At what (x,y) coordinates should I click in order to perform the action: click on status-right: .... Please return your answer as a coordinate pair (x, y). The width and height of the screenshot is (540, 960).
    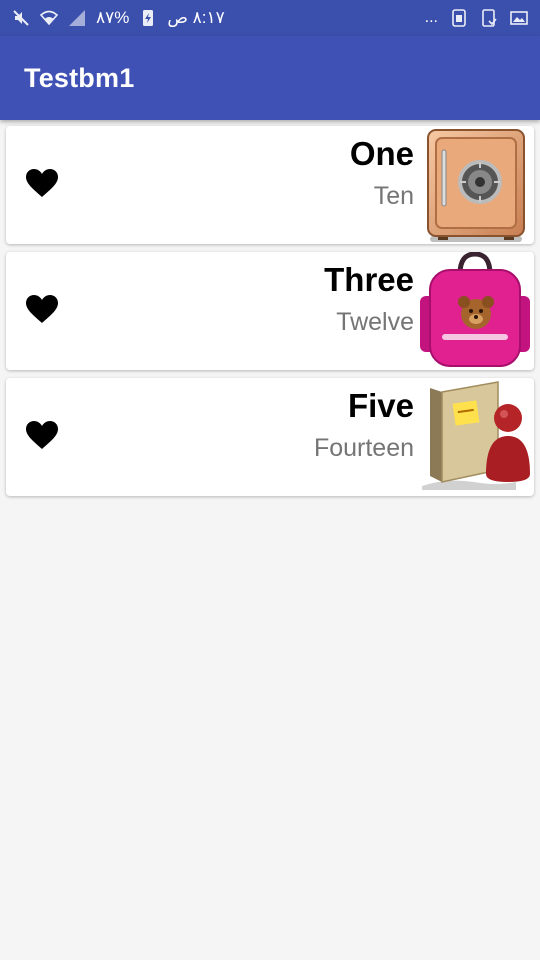
    Looking at the image, I should click on (476, 18).